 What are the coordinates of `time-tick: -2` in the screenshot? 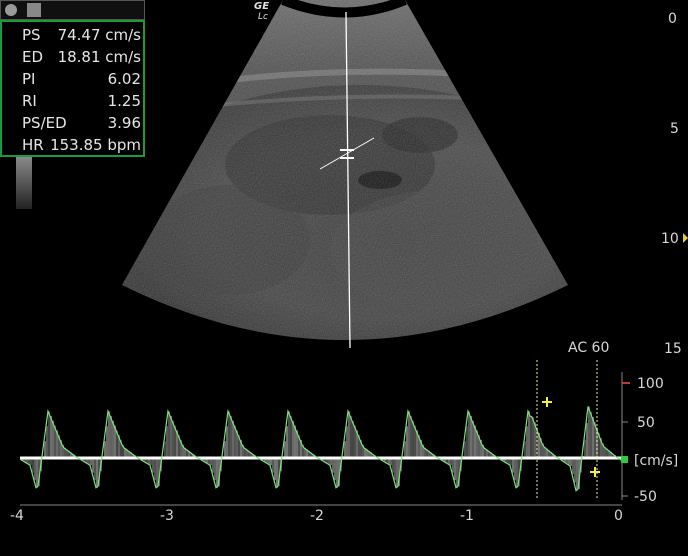 It's located at (317, 516).